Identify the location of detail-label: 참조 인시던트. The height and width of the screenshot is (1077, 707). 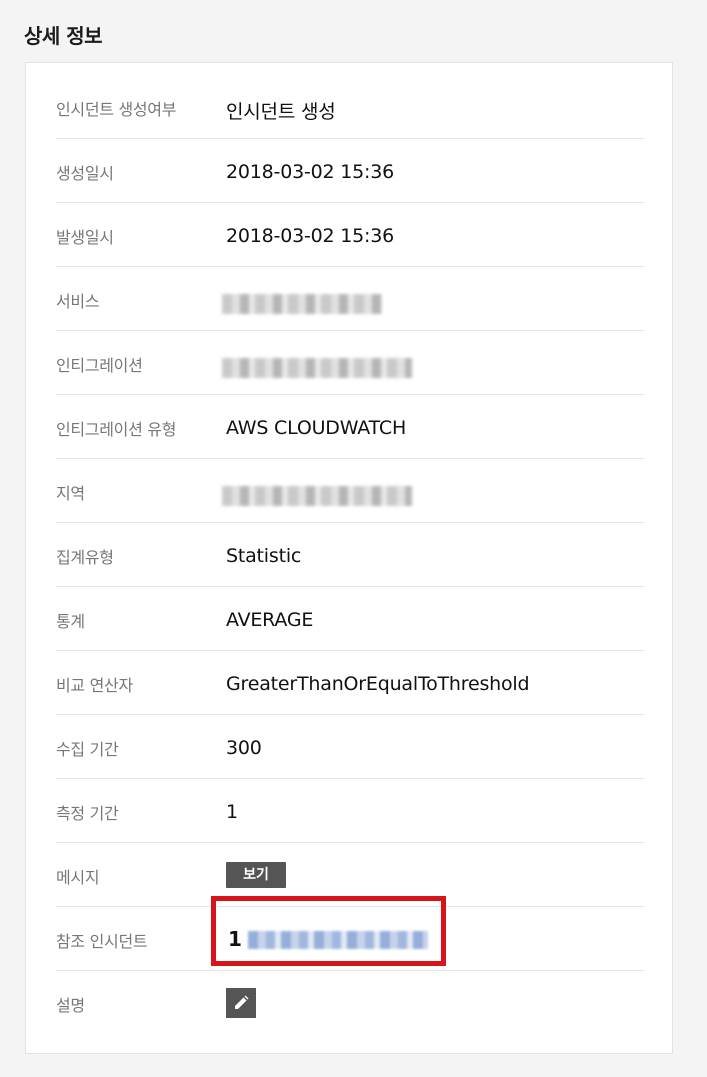
(102, 941).